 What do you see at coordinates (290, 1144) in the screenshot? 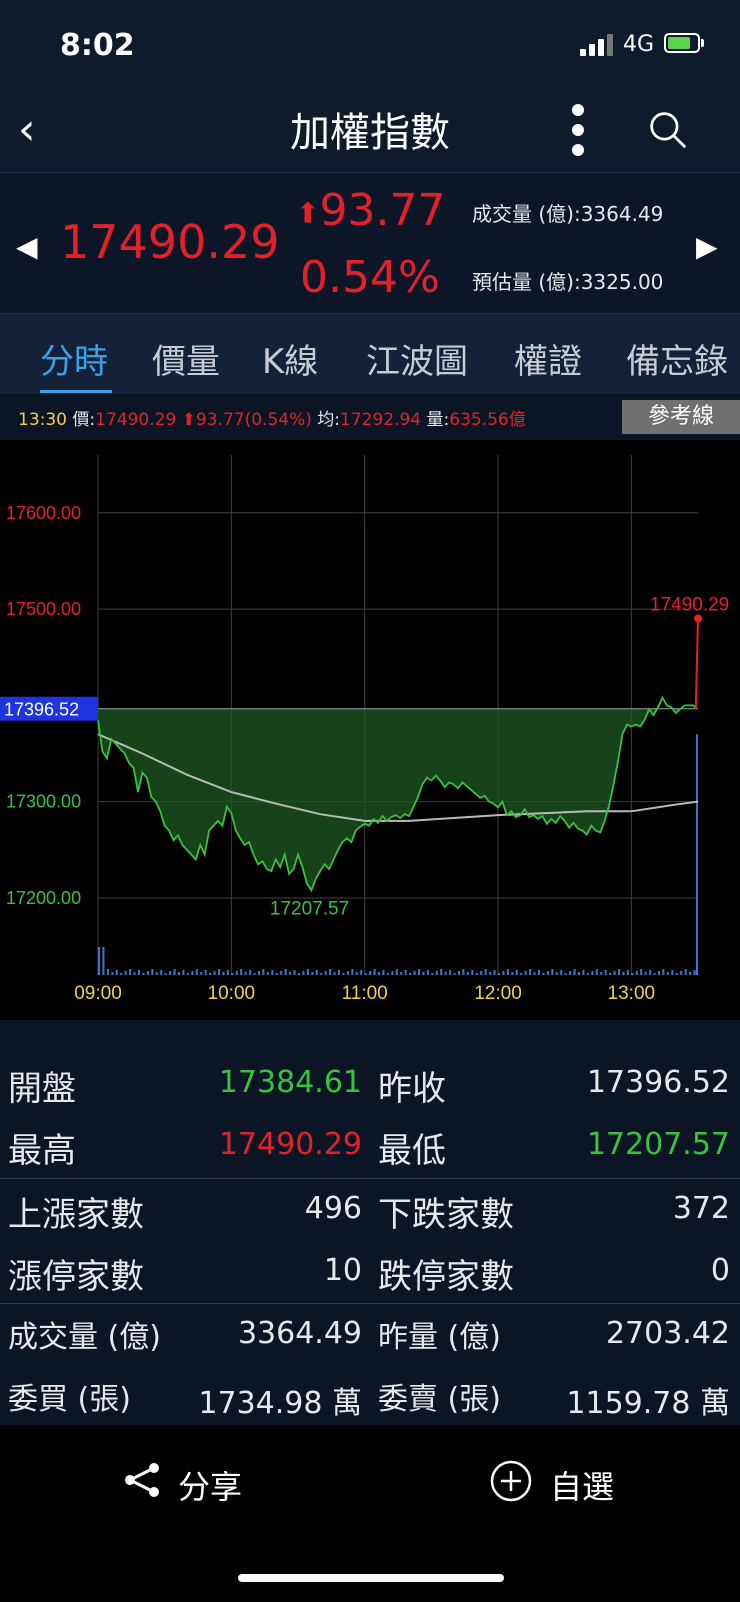
I see `high-value: 17490.29` at bounding box center [290, 1144].